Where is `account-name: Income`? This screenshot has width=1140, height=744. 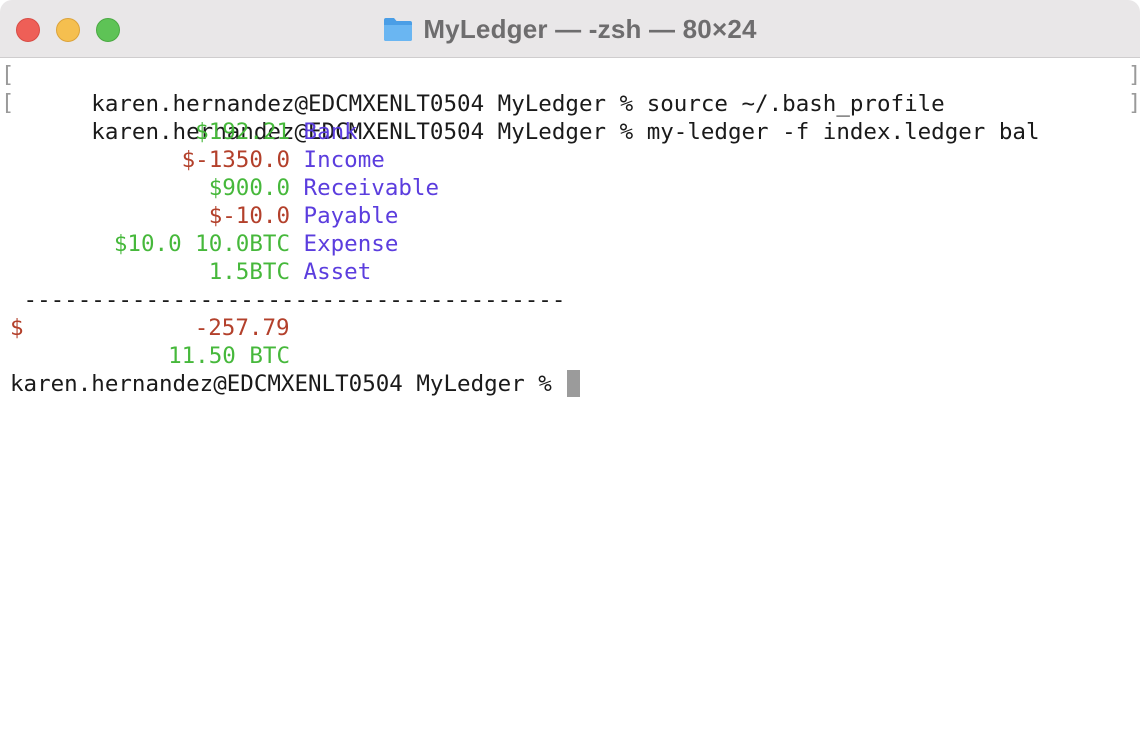
account-name: Income is located at coordinates (344, 160).